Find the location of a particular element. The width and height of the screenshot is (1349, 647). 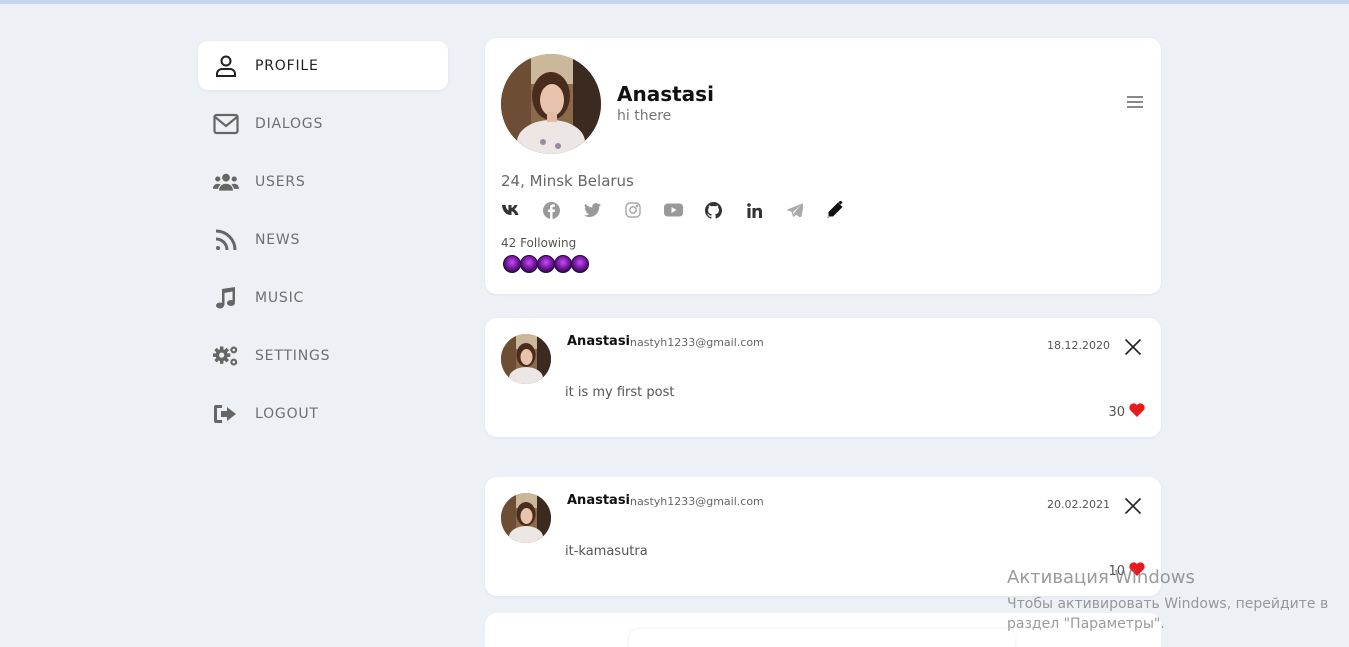

window-top-border is located at coordinates (674, 2).